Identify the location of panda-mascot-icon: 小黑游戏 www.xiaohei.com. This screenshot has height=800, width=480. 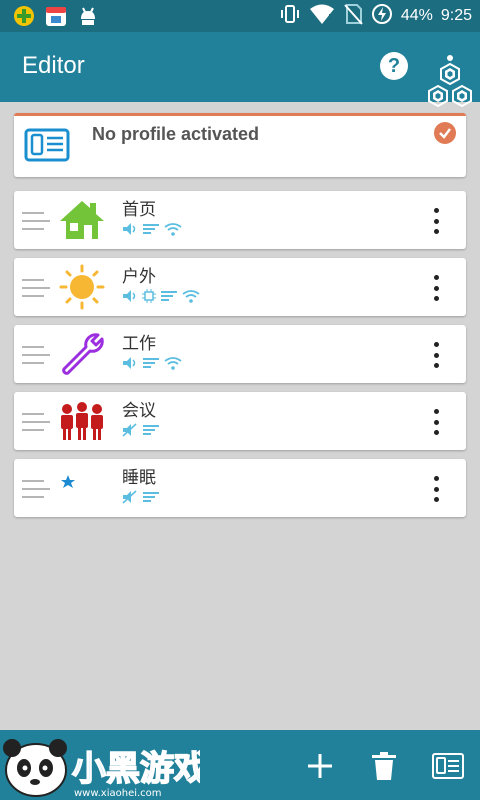
(106, 769).